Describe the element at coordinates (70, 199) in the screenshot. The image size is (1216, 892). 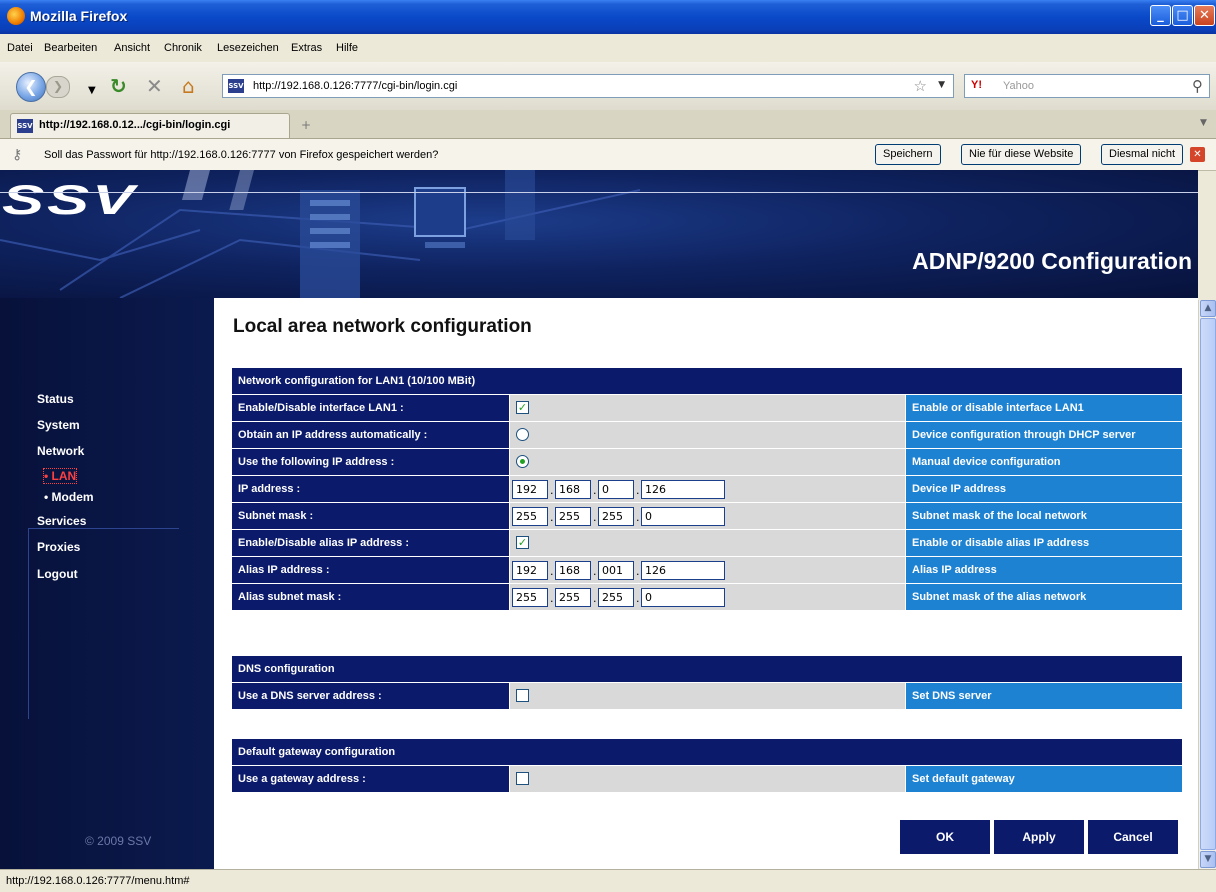
I see `ssv-logo: SSV` at that location.